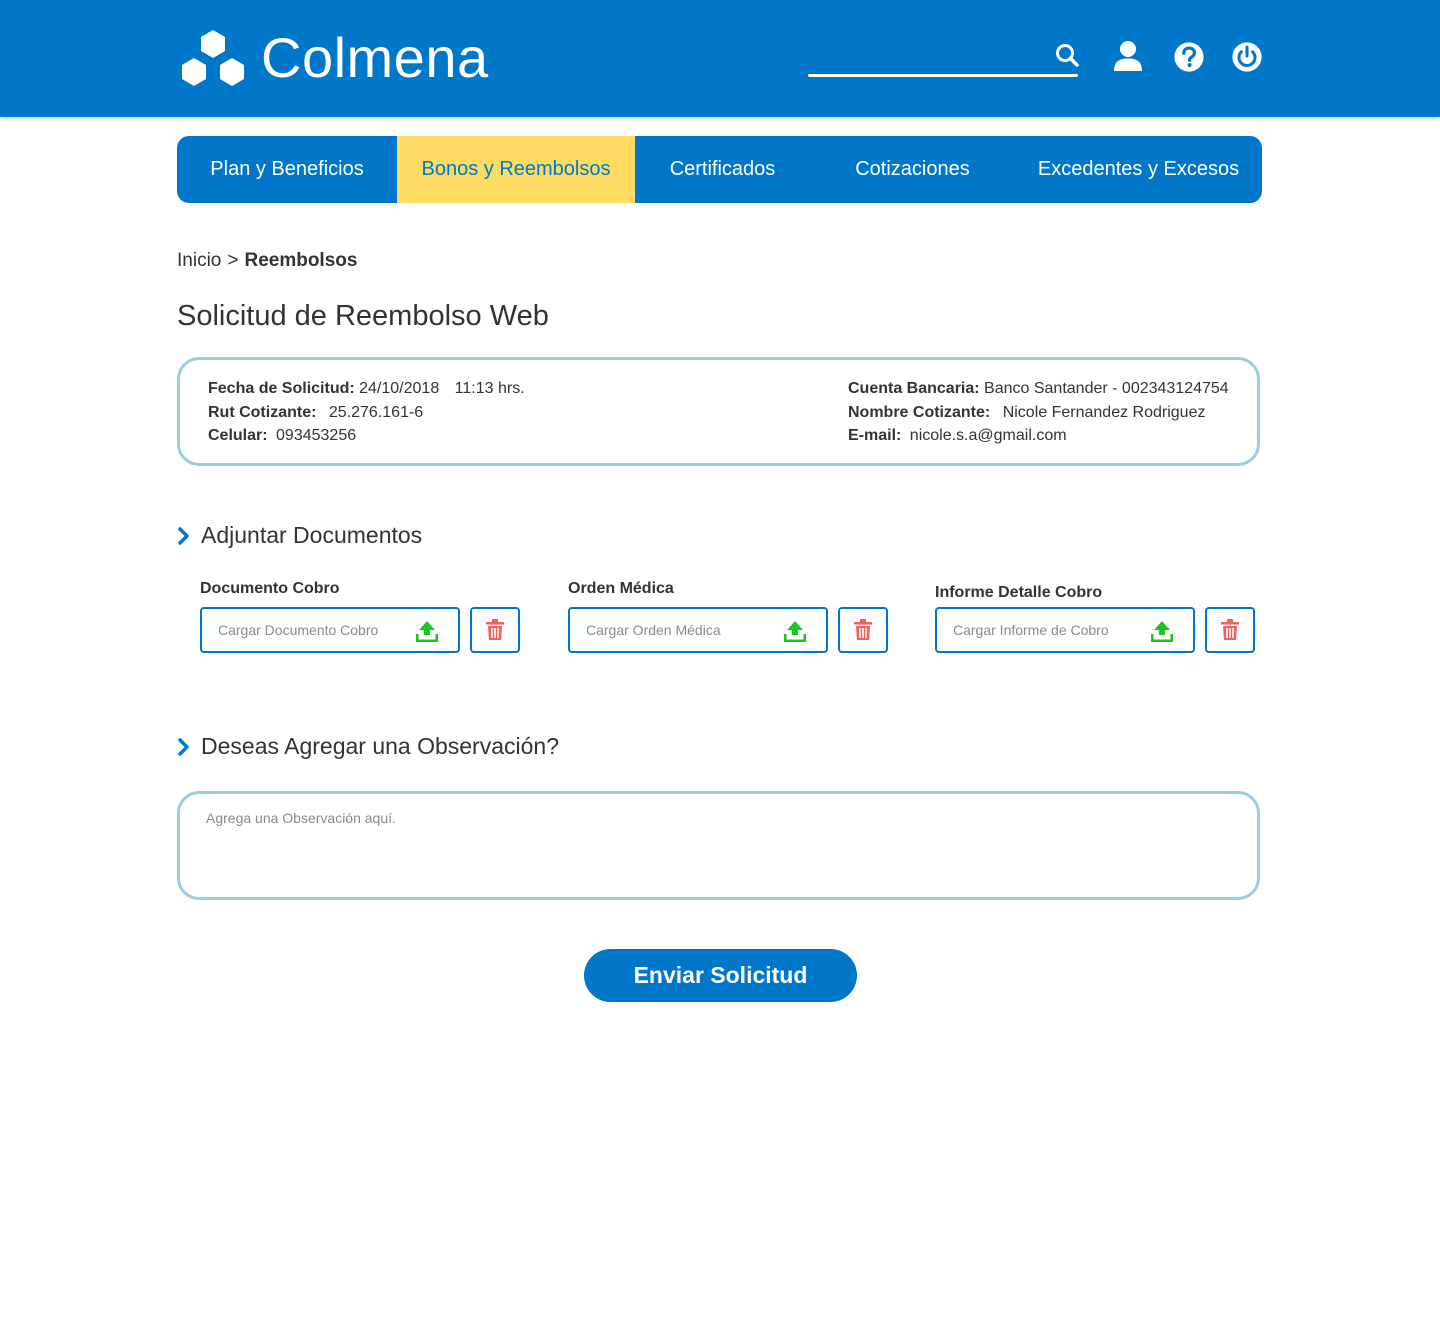 This screenshot has width=1440, height=1335. I want to click on rut-row: Rut Cotizante: 25.276.161-6, so click(366, 413).